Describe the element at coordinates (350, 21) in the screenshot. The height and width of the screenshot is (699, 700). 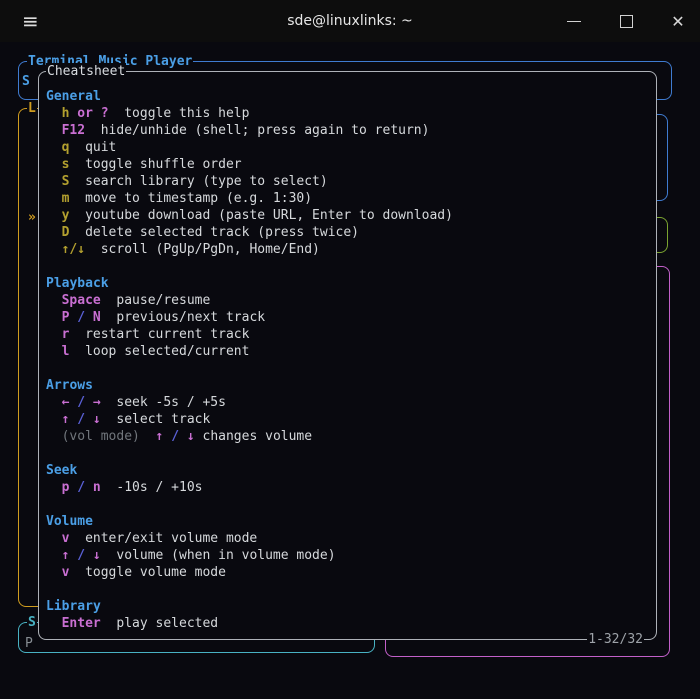
I see `titlebar: ≡ sde@linuxlinks: ~ ✕` at that location.